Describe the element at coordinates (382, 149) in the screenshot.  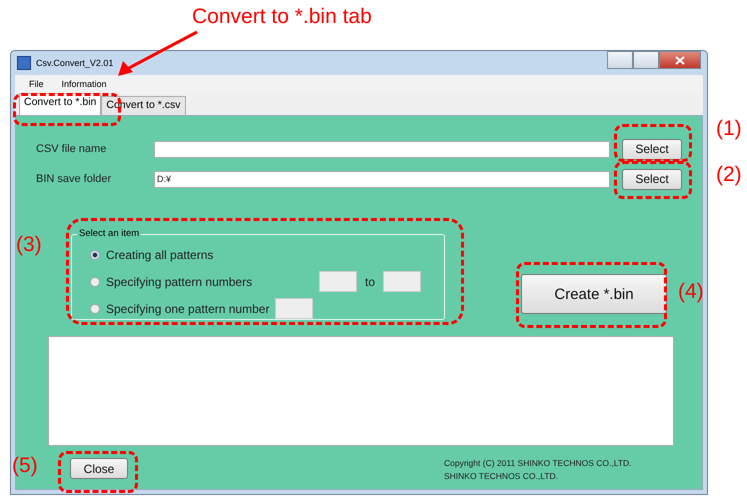
I see `input-field` at that location.